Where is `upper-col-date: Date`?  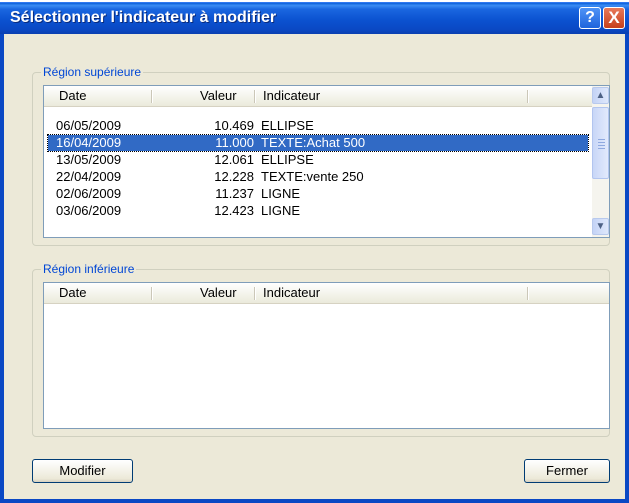
upper-col-date: Date is located at coordinates (72, 96).